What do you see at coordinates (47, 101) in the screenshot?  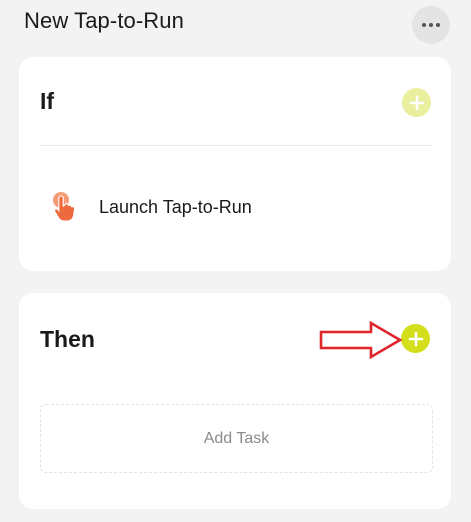 I see `if-heading: If` at bounding box center [47, 101].